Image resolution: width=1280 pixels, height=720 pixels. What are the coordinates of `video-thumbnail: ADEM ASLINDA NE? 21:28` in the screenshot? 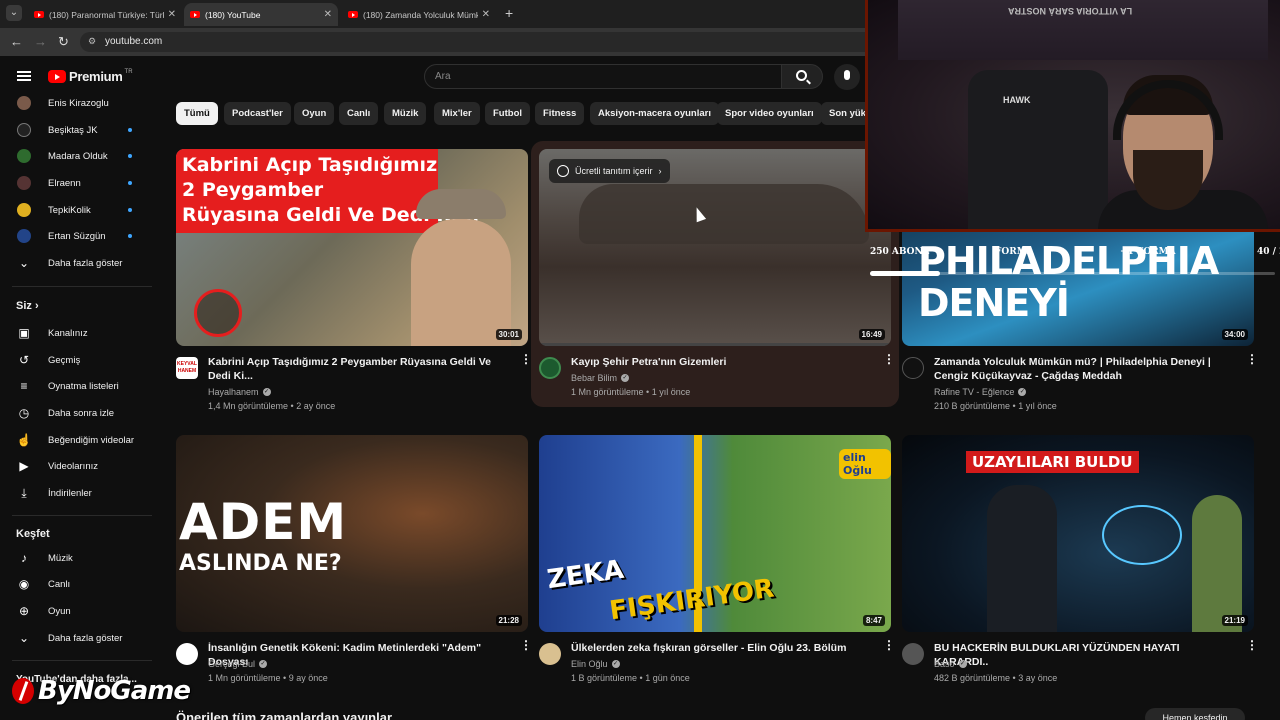 It's located at (352, 533).